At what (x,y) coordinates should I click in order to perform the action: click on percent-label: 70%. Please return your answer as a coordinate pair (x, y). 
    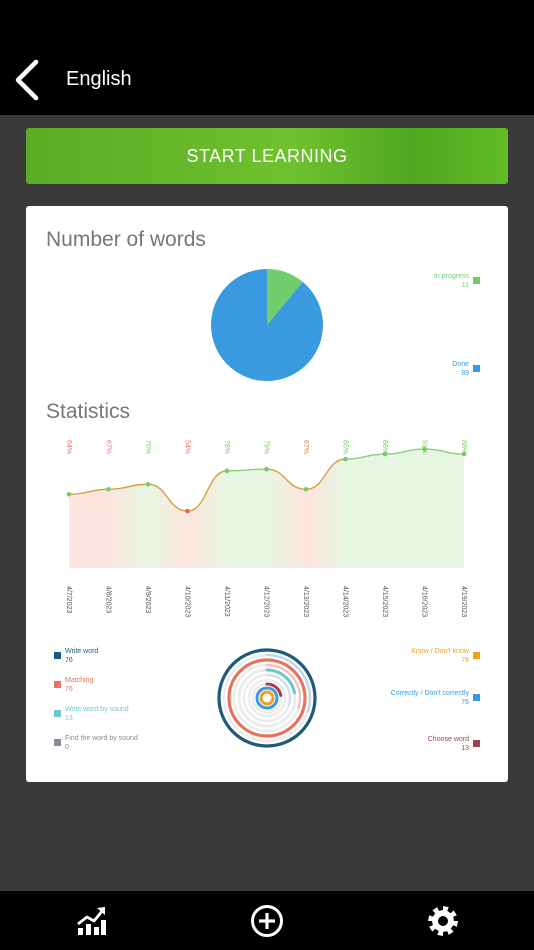
    Looking at the image, I should click on (147, 447).